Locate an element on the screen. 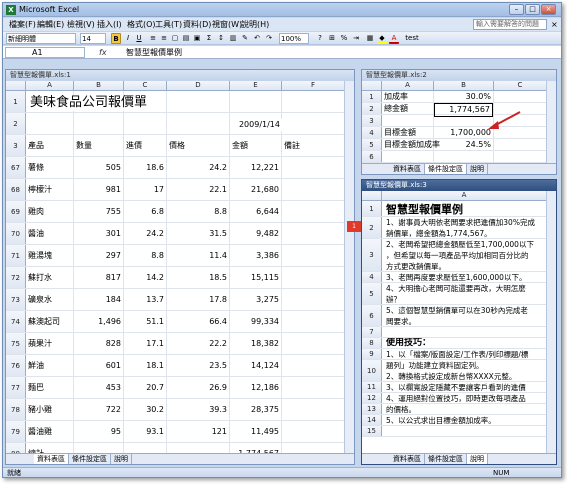 This screenshot has width=567, height=484. table-cell: 蘇澳起司 is located at coordinates (44, 321).